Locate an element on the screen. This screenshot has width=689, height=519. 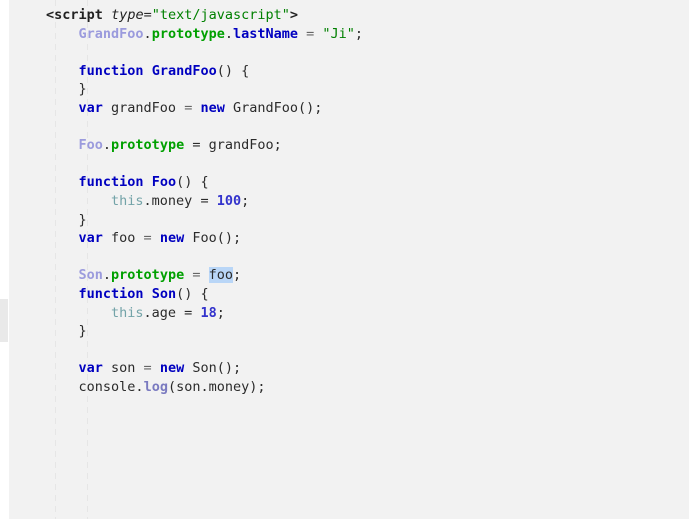
vertical-scroll-thumb is located at coordinates (4, 320).